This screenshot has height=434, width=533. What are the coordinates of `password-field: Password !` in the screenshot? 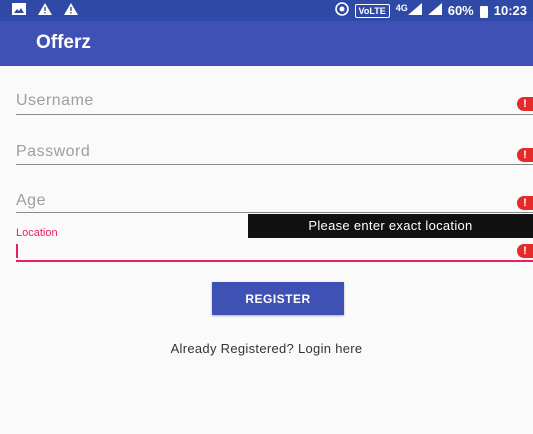 It's located at (274, 156).